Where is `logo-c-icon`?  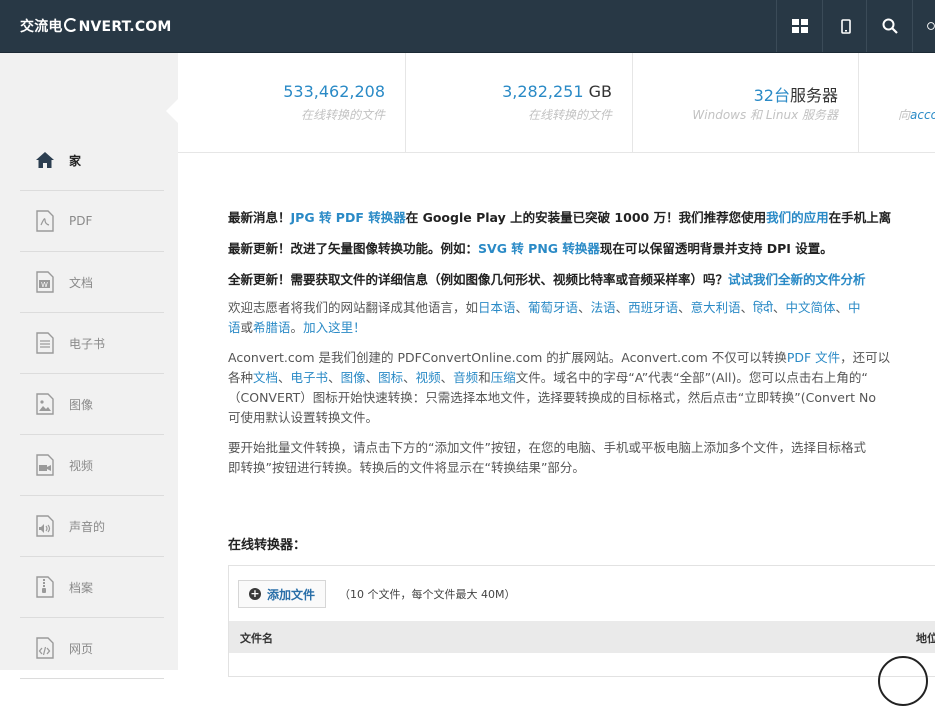 logo-c-icon is located at coordinates (70, 25).